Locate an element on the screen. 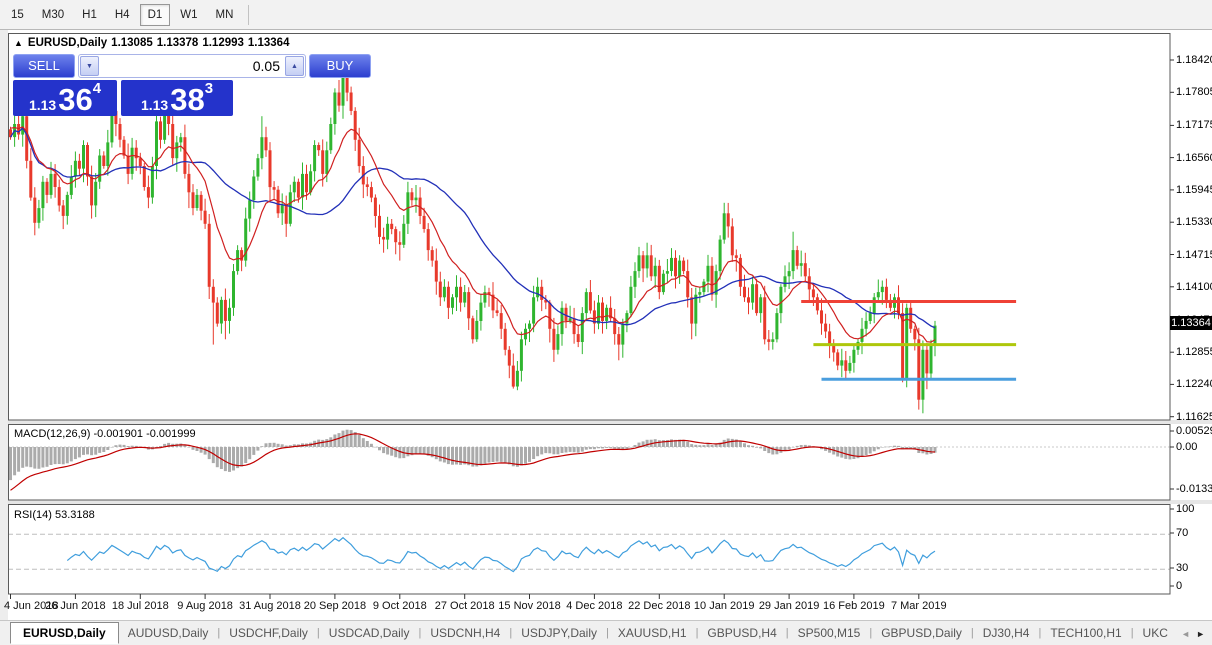  time-axis-label: 15 Nov 2018 is located at coordinates (529, 606).